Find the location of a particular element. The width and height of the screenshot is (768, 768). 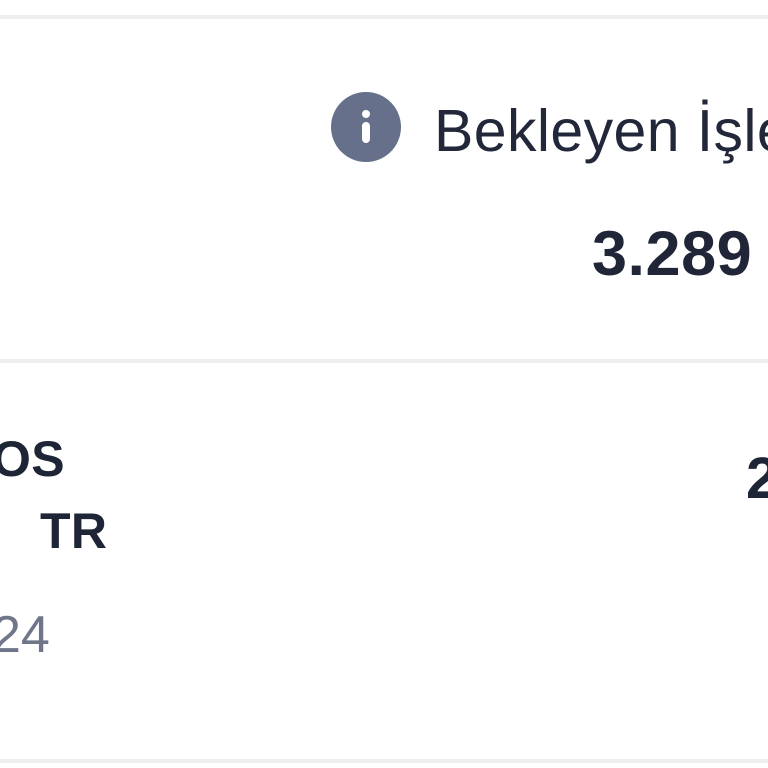

pending-transactions-label: Bekleyen İşle is located at coordinates (601, 131).